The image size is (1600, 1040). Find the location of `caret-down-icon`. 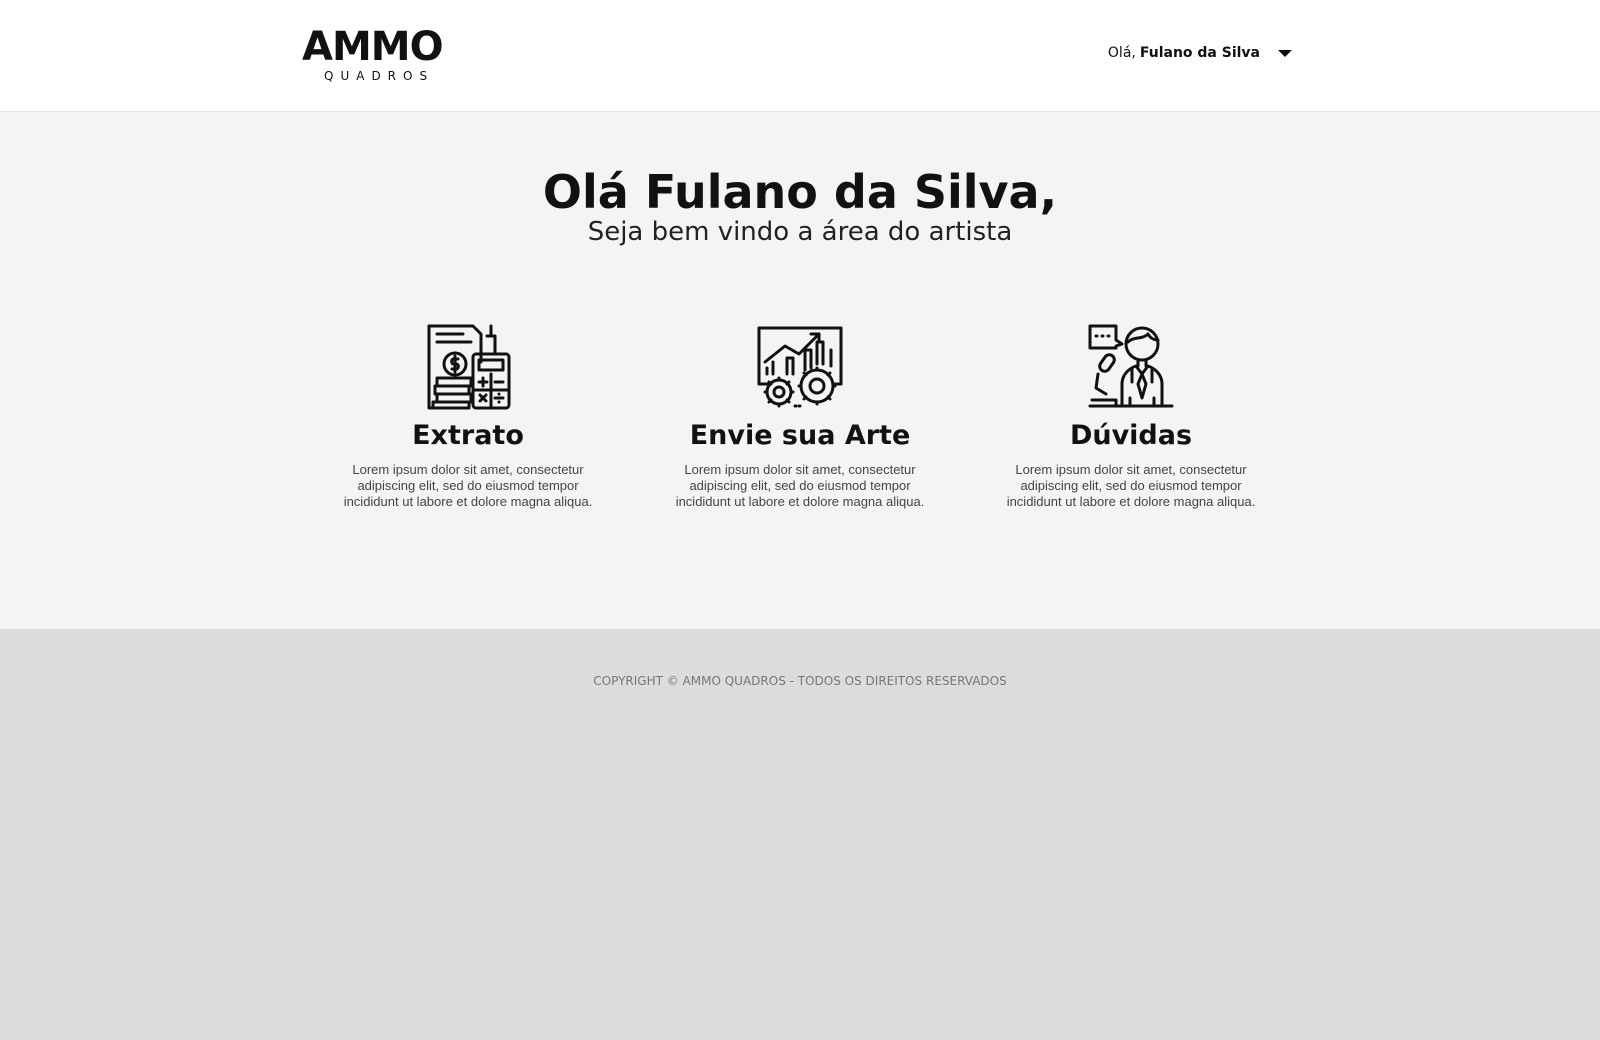

caret-down-icon is located at coordinates (1285, 53).